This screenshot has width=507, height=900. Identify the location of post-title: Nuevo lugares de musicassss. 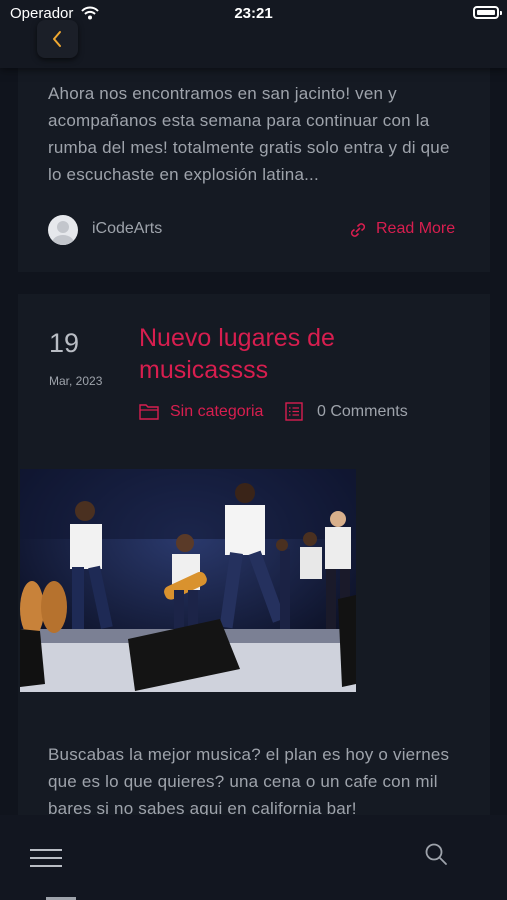
(304, 354).